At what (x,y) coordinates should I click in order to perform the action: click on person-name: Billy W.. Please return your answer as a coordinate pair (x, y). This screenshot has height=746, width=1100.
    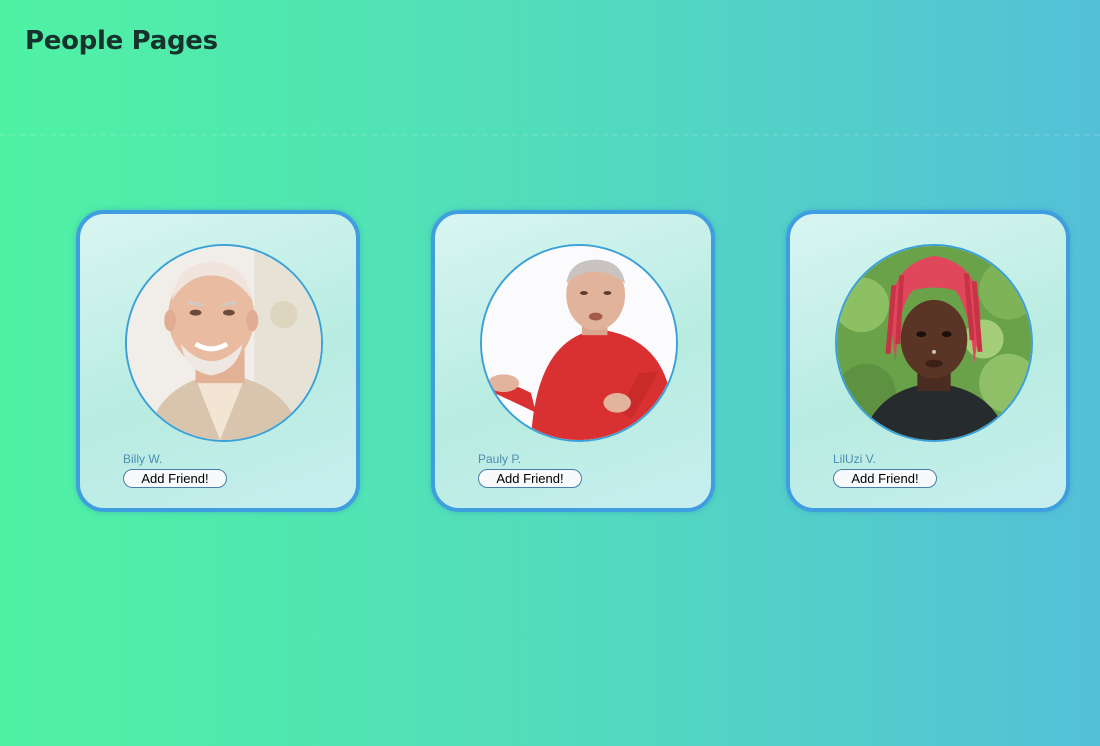
    Looking at the image, I should click on (143, 459).